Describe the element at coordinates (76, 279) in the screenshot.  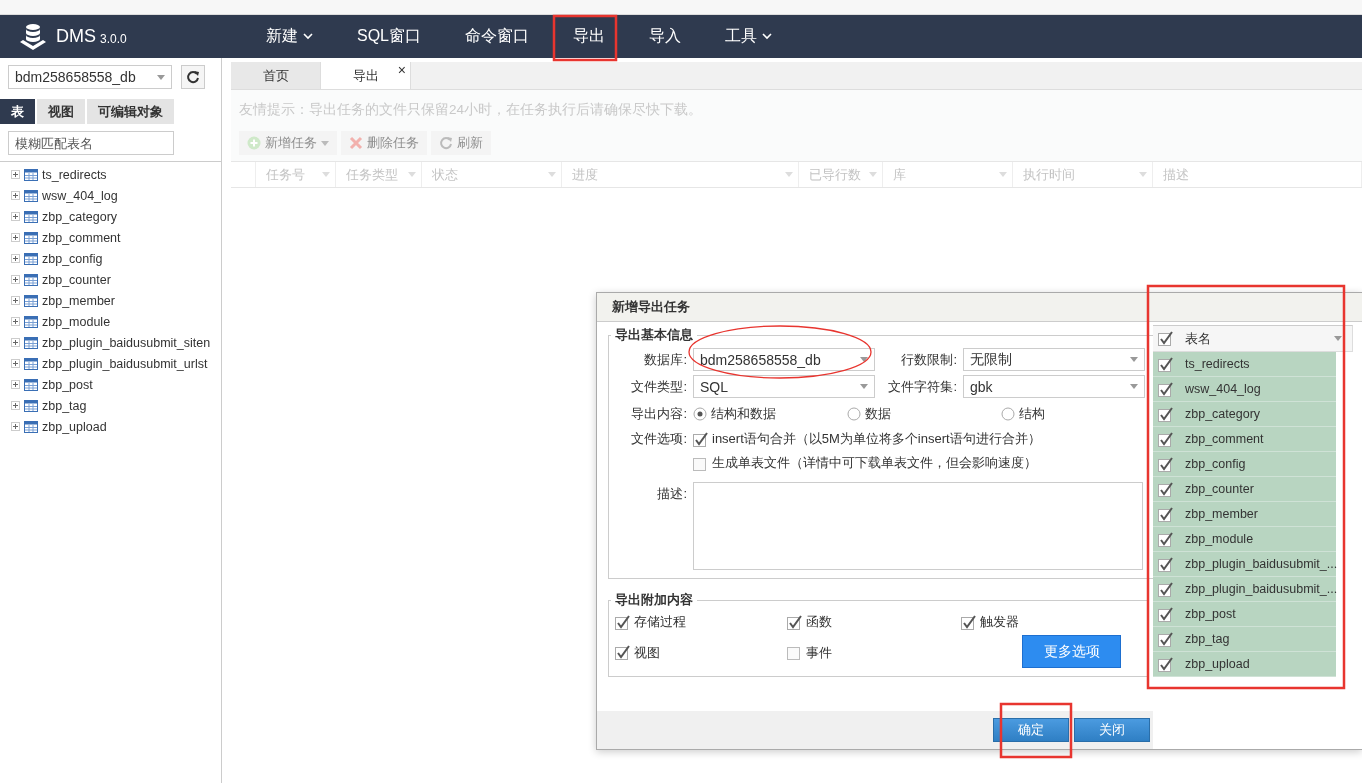
I see `table-name: zbp_counter` at that location.